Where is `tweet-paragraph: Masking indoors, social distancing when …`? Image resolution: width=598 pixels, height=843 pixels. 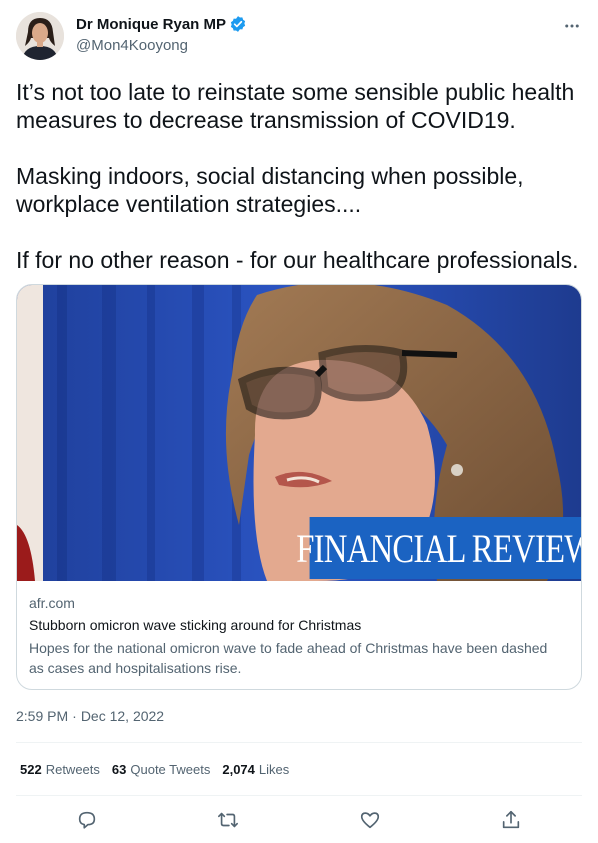
tweet-paragraph: Masking indoors, social distancing when … is located at coordinates (301, 190).